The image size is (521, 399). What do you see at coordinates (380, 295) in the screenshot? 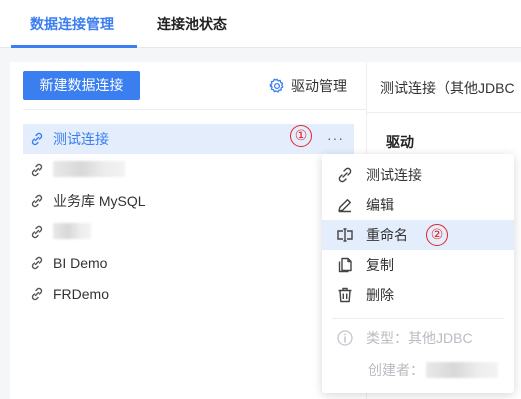
I see `menu-item-label: 删除` at bounding box center [380, 295].